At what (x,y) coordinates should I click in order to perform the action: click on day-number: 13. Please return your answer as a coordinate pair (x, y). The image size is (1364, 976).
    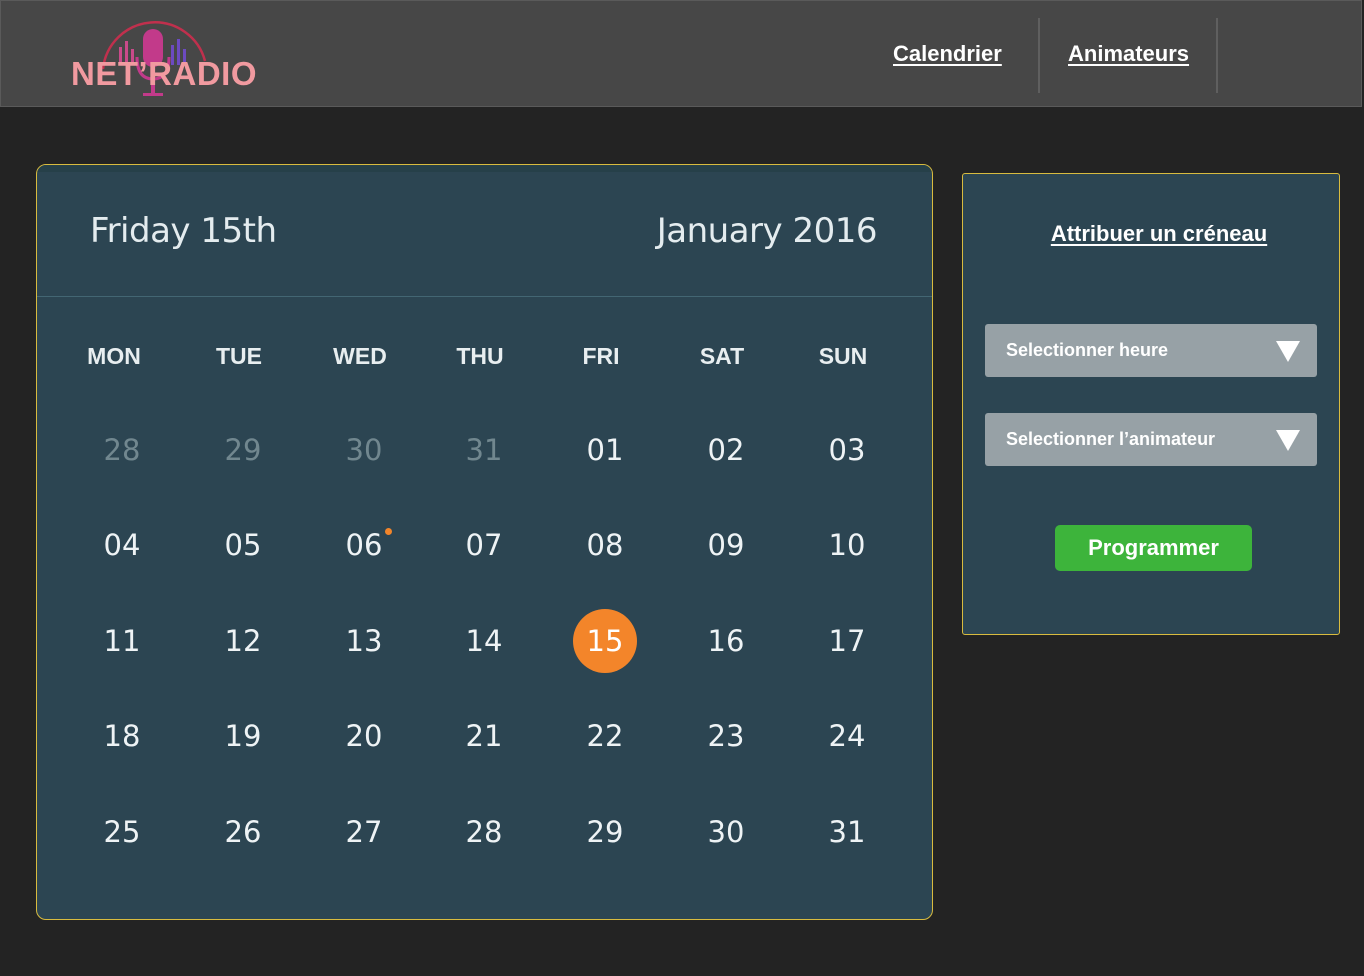
    Looking at the image, I should click on (364, 641).